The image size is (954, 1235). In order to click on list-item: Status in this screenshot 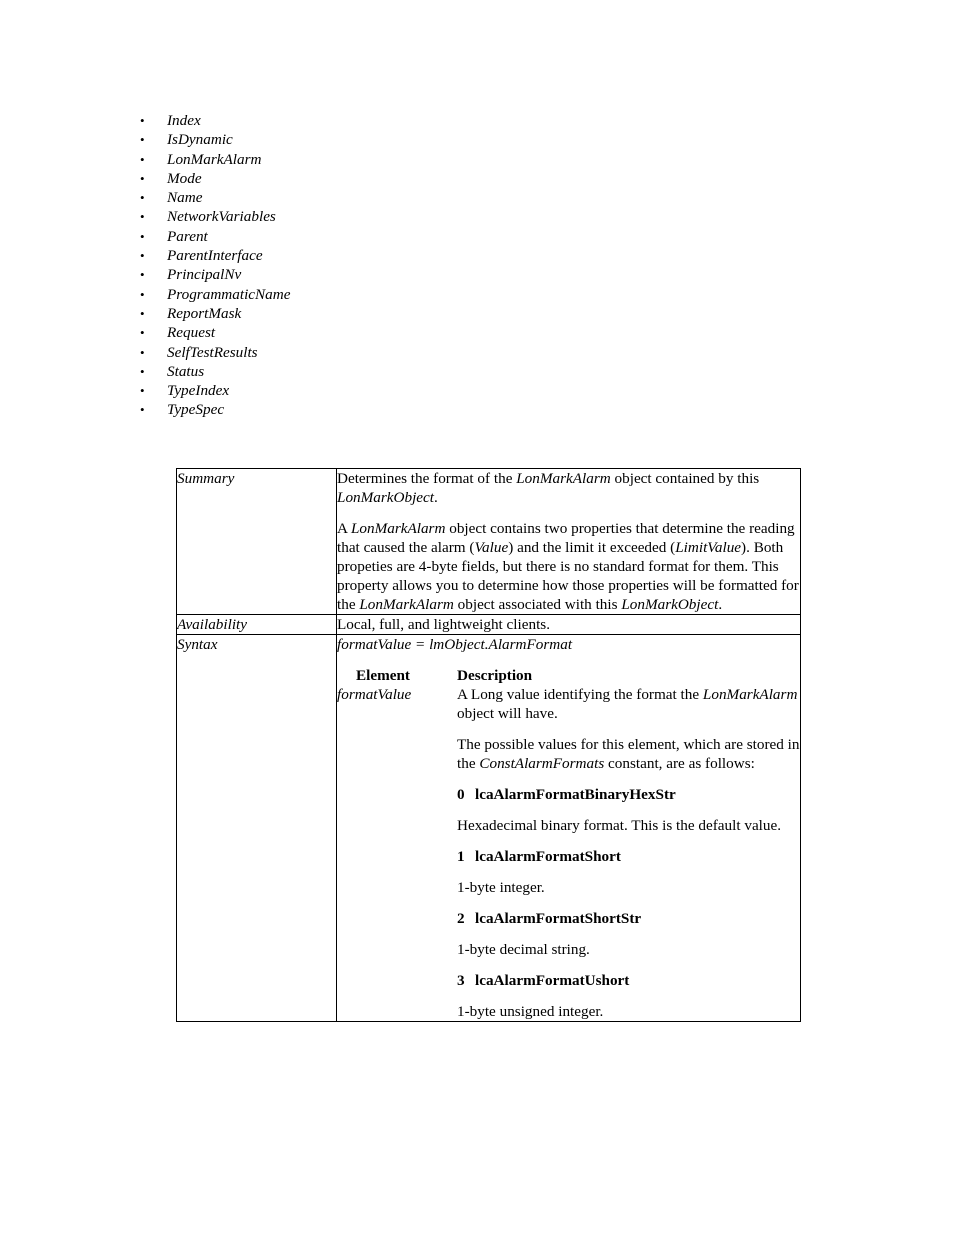, I will do `click(215, 372)`.